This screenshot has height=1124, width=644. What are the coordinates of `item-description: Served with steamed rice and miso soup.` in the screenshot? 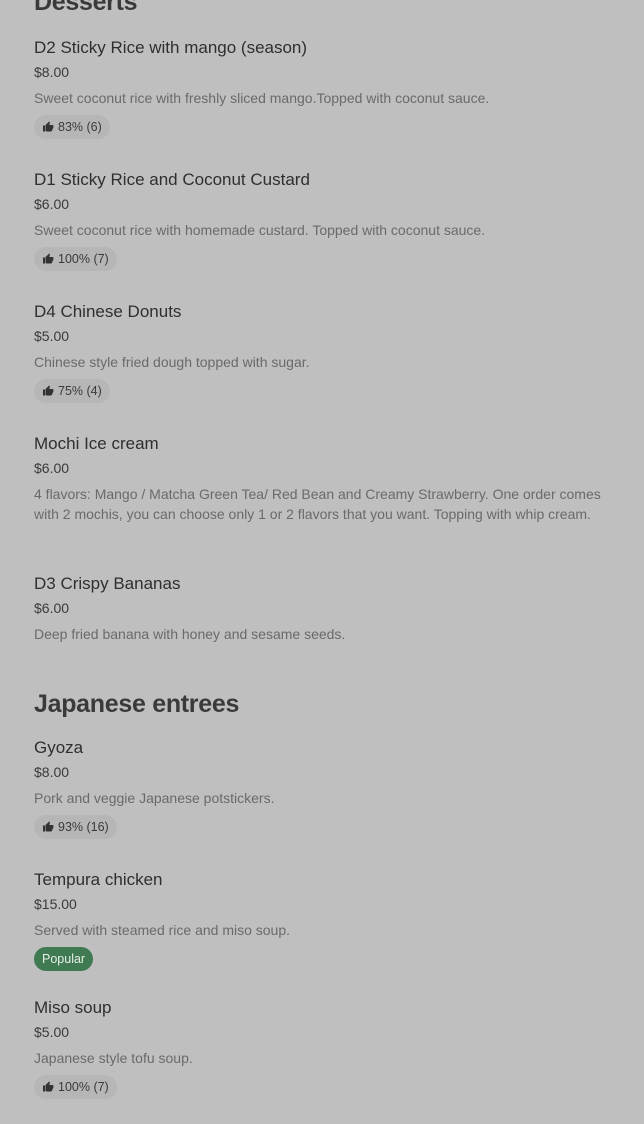 It's located at (162, 930).